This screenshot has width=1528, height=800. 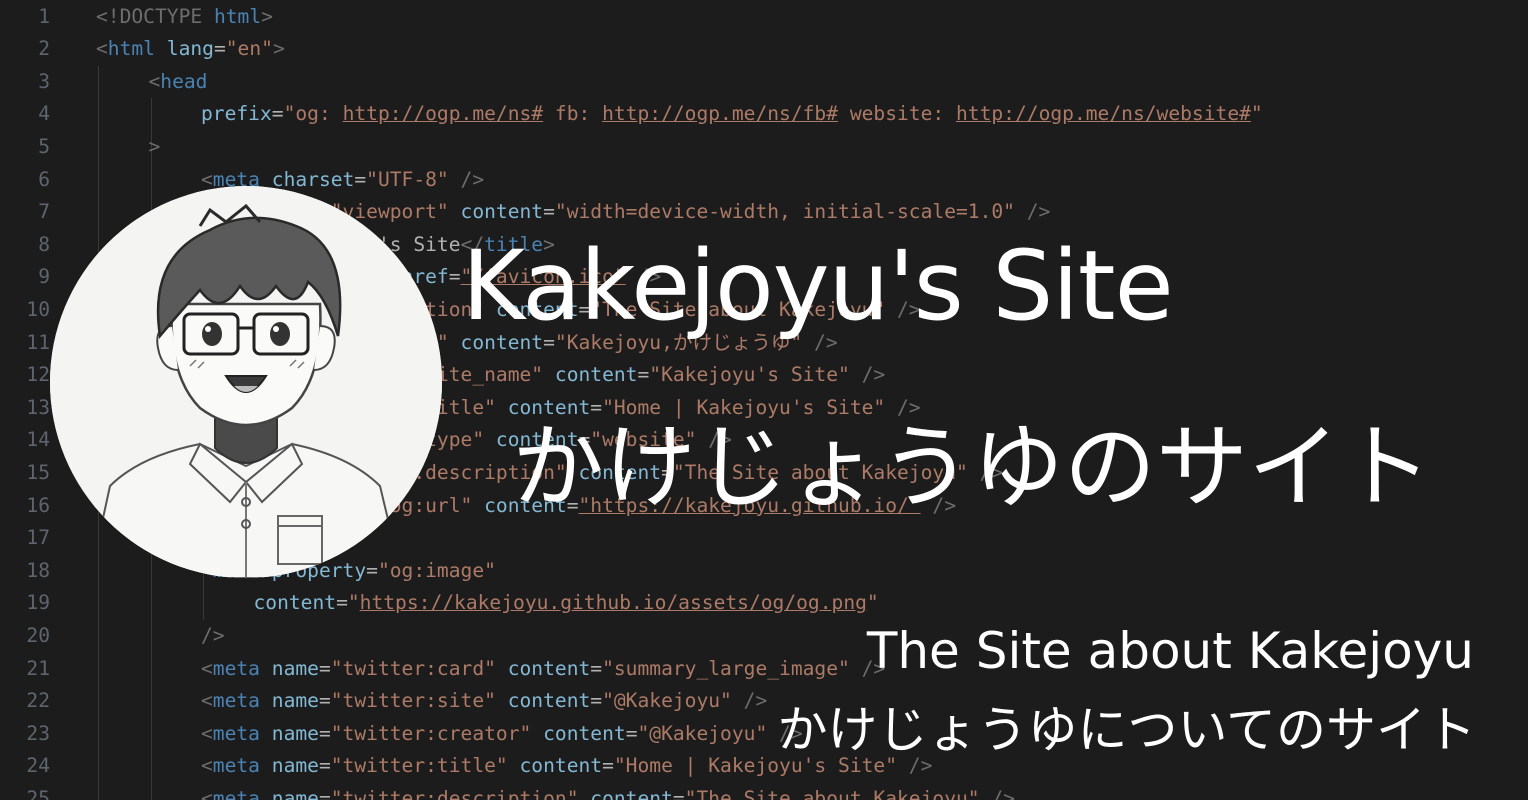 I want to click on code-text: <!DOCTYPE html>, so click(x=184, y=17).